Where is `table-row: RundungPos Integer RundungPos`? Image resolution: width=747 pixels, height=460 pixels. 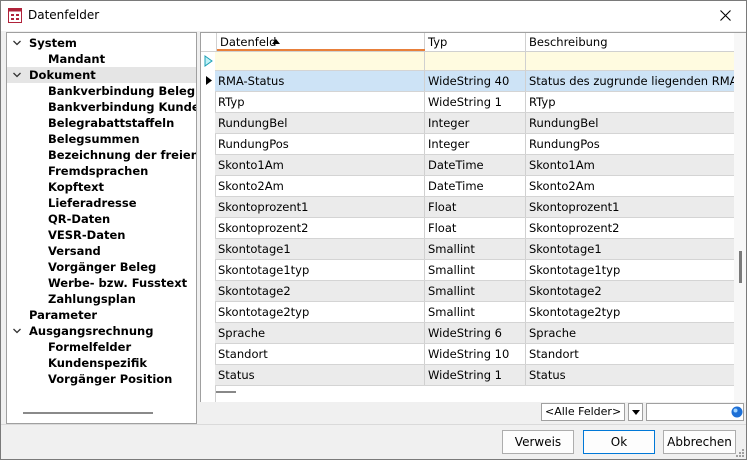
table-row: RundungPos Integer RundungPos is located at coordinates (474, 144).